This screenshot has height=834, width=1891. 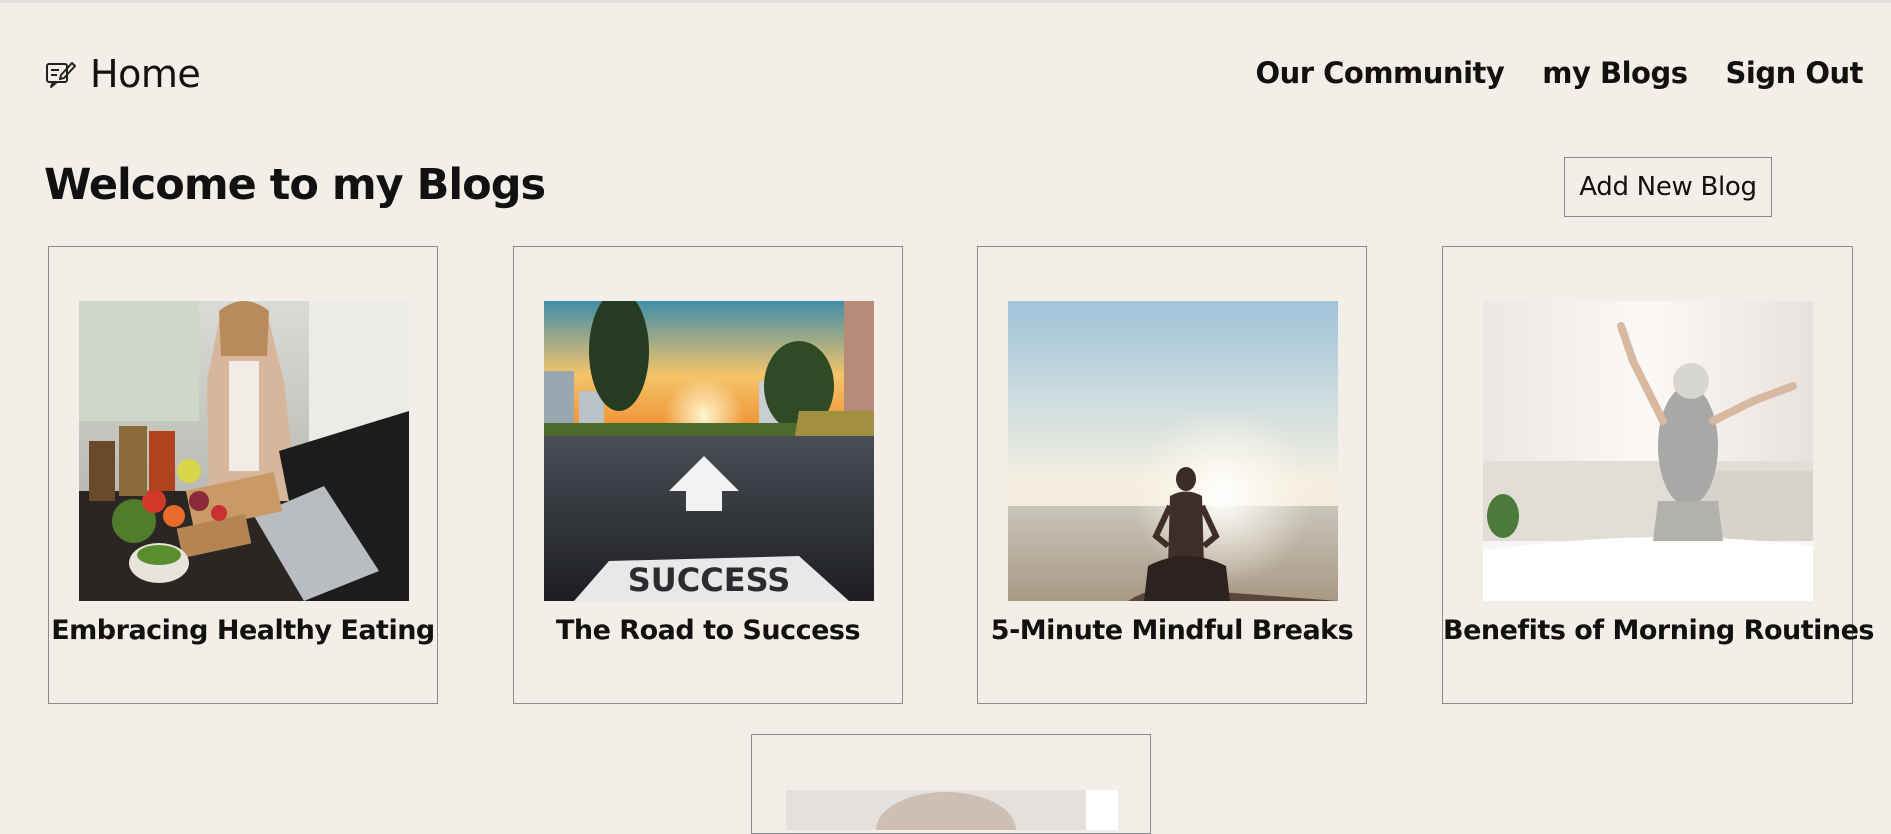 What do you see at coordinates (951, 784) in the screenshot?
I see `blog-card-partial` at bounding box center [951, 784].